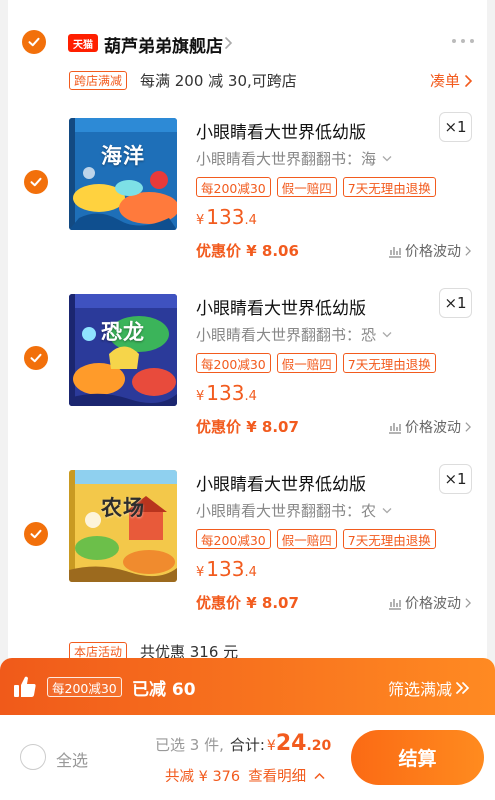 This screenshot has height=800, width=495. I want to click on book-cover-title: 农场, so click(123, 508).